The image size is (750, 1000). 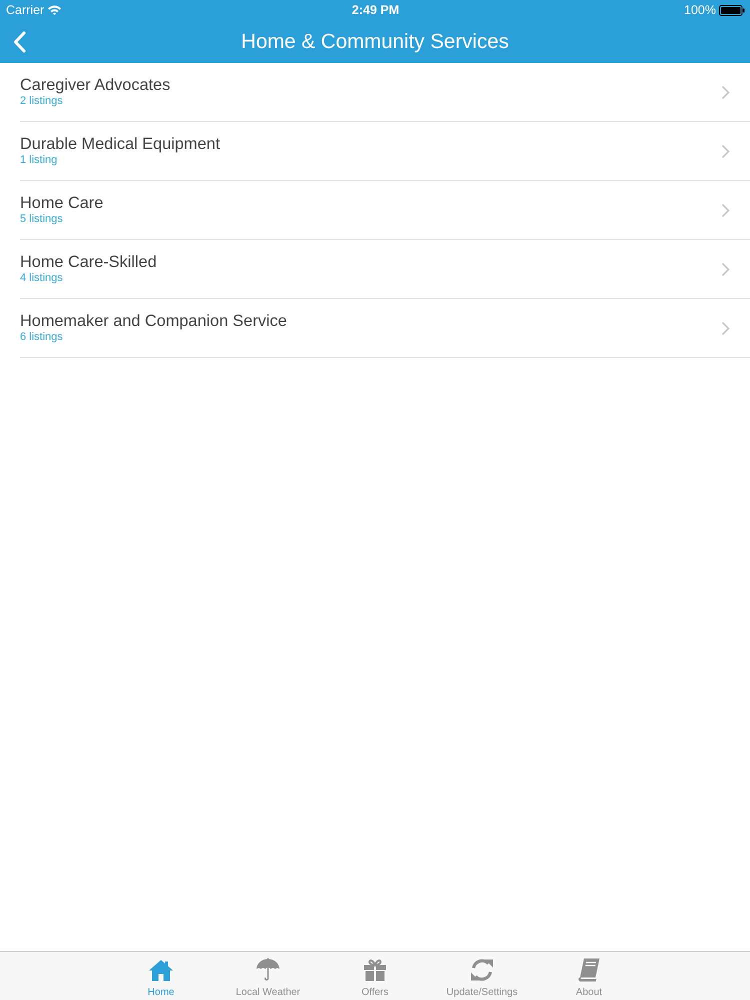 What do you see at coordinates (42, 337) in the screenshot?
I see `listing-count: 6 listings` at bounding box center [42, 337].